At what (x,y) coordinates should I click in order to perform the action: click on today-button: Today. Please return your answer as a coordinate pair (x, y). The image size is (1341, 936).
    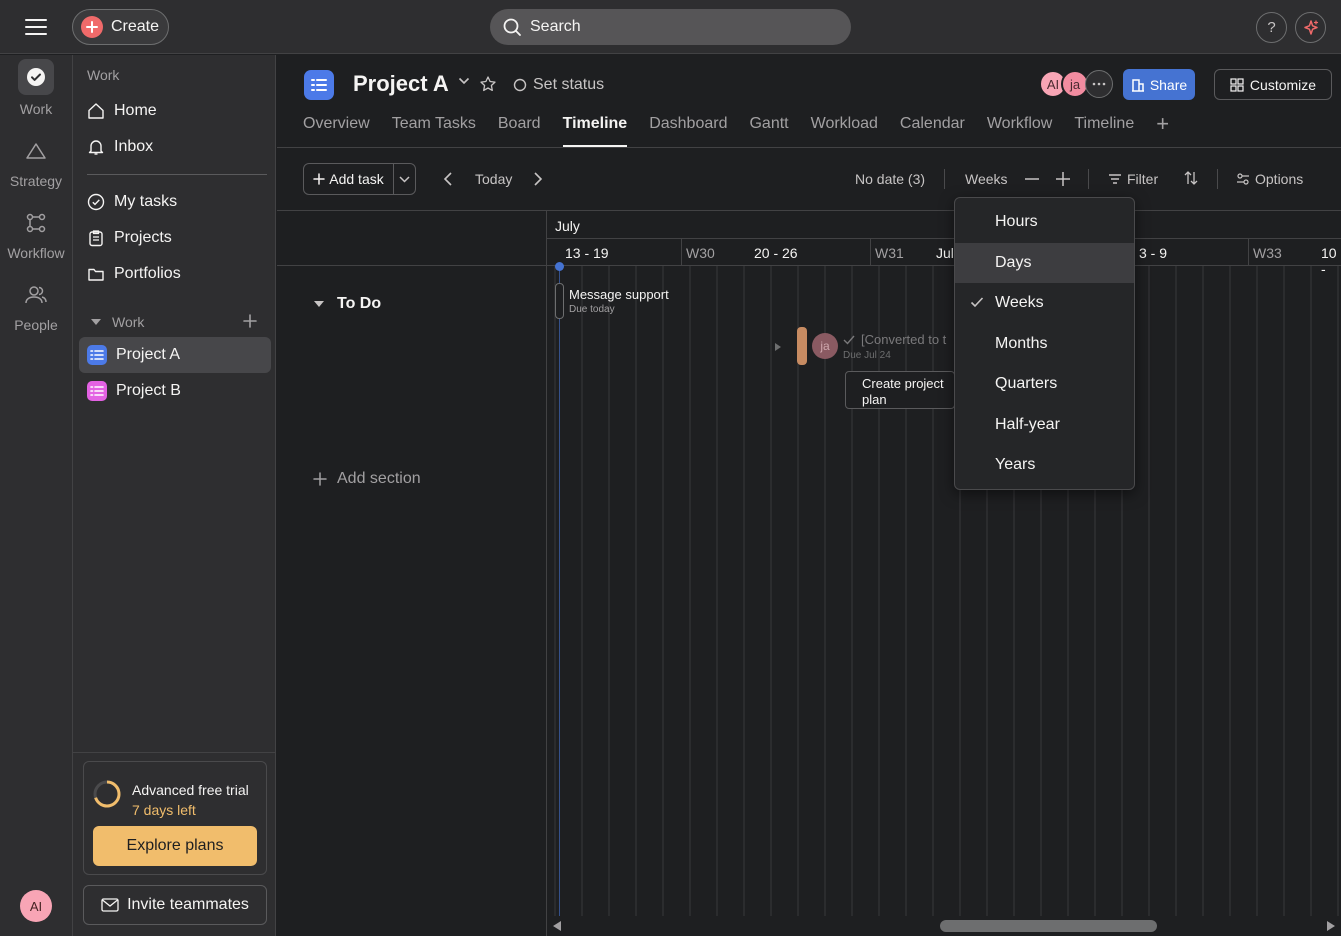
    Looking at the image, I should click on (493, 179).